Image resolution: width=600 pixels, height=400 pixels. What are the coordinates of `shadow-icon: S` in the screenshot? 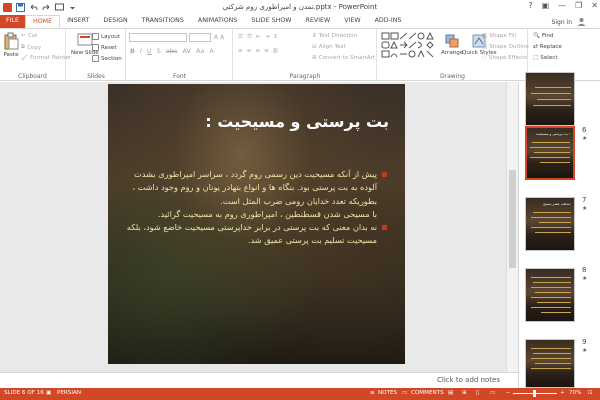 It's located at (159, 51).